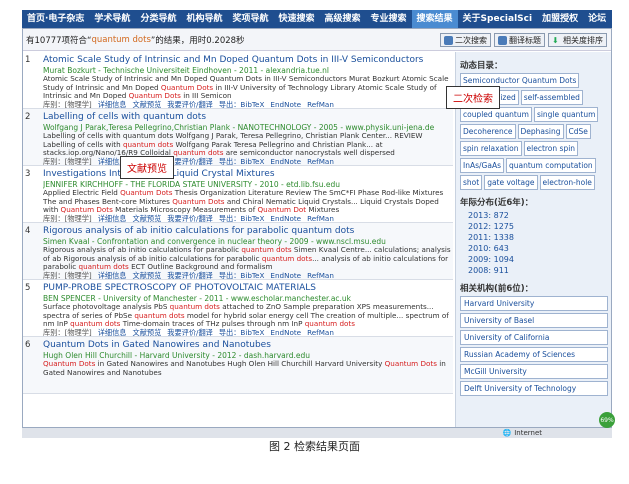 The image size is (629, 484). I want to click on topic-tag: shot, so click(471, 182).